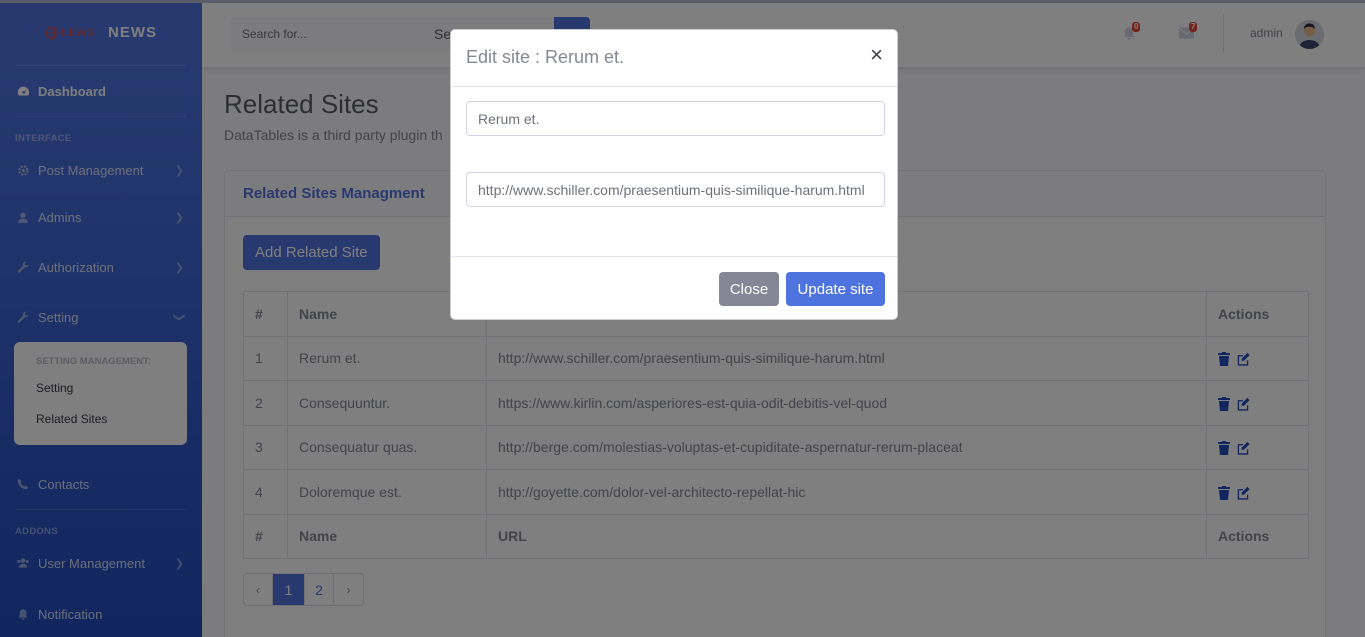  Describe the element at coordinates (876, 55) in the screenshot. I see `close-icon: ×` at that location.